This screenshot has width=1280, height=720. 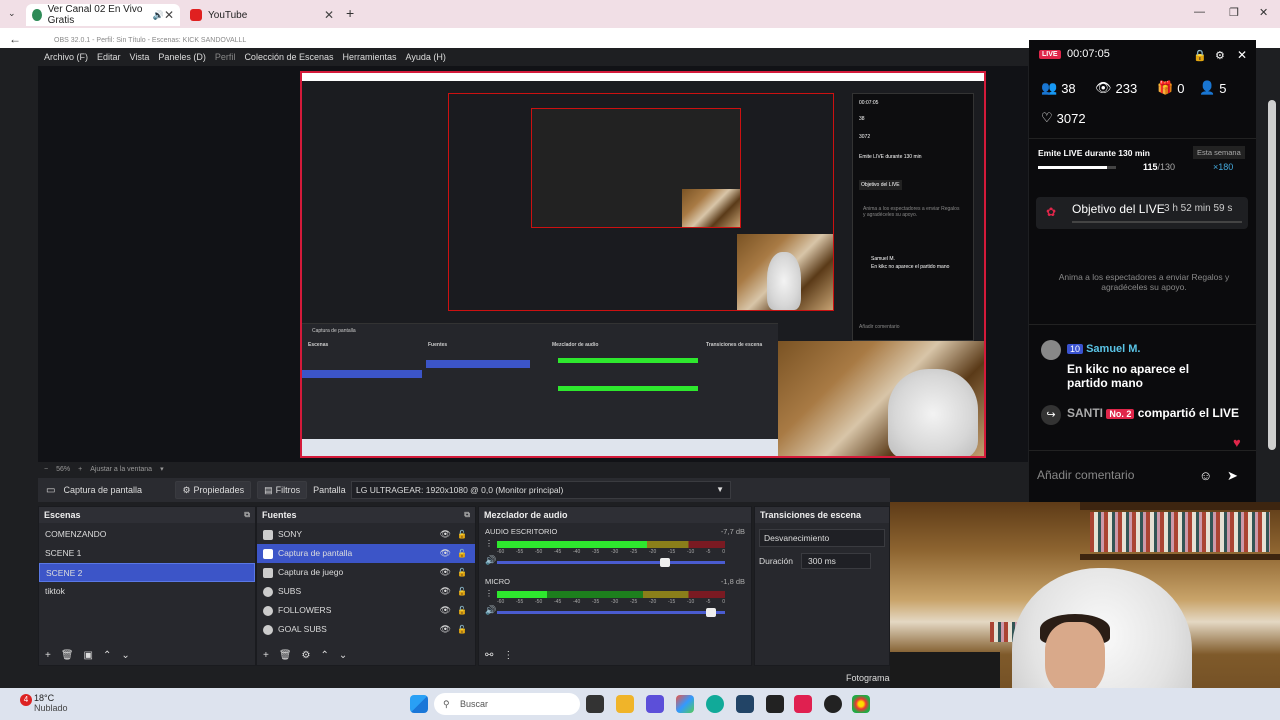 I want to click on store-icon, so click(x=745, y=704).